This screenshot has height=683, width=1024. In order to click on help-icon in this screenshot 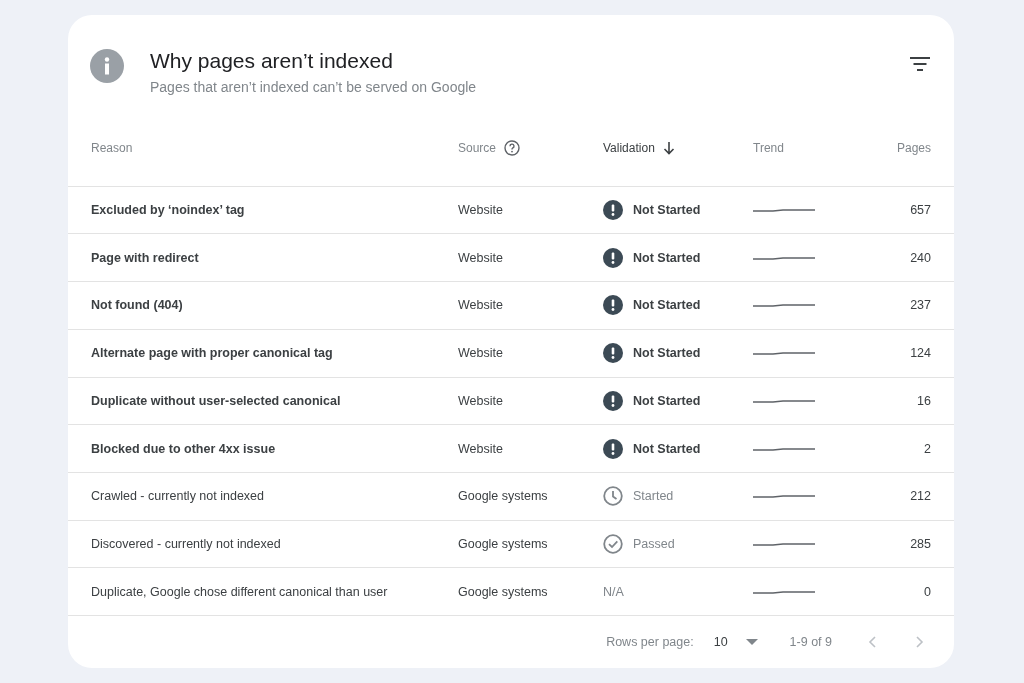, I will do `click(512, 148)`.